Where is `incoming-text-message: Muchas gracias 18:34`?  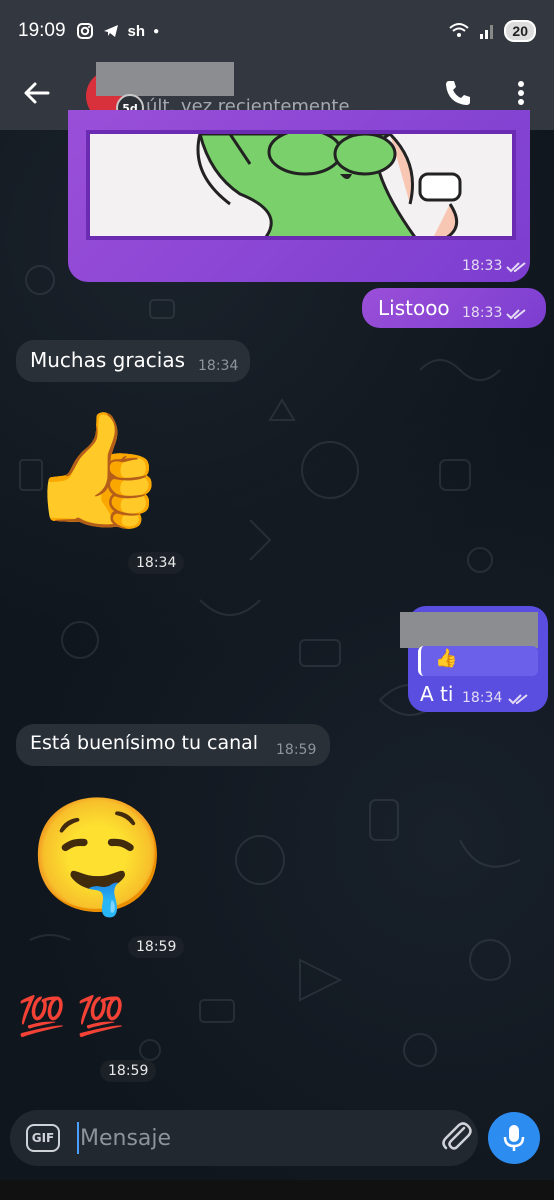 incoming-text-message: Muchas gracias 18:34 is located at coordinates (133, 361).